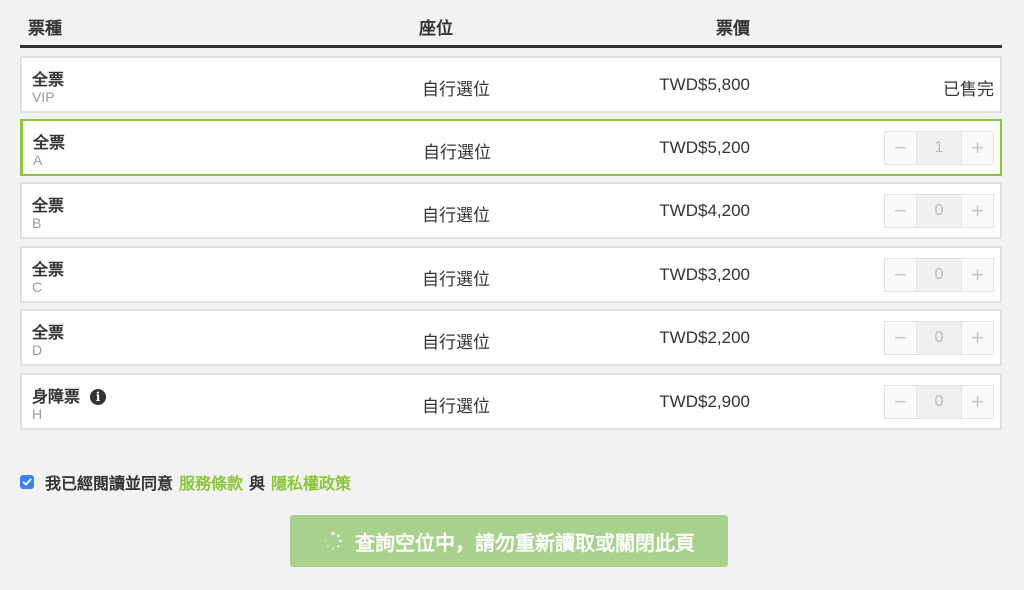  What do you see at coordinates (109, 484) in the screenshot?
I see `agreement-text: 我已經閱讀並同意` at bounding box center [109, 484].